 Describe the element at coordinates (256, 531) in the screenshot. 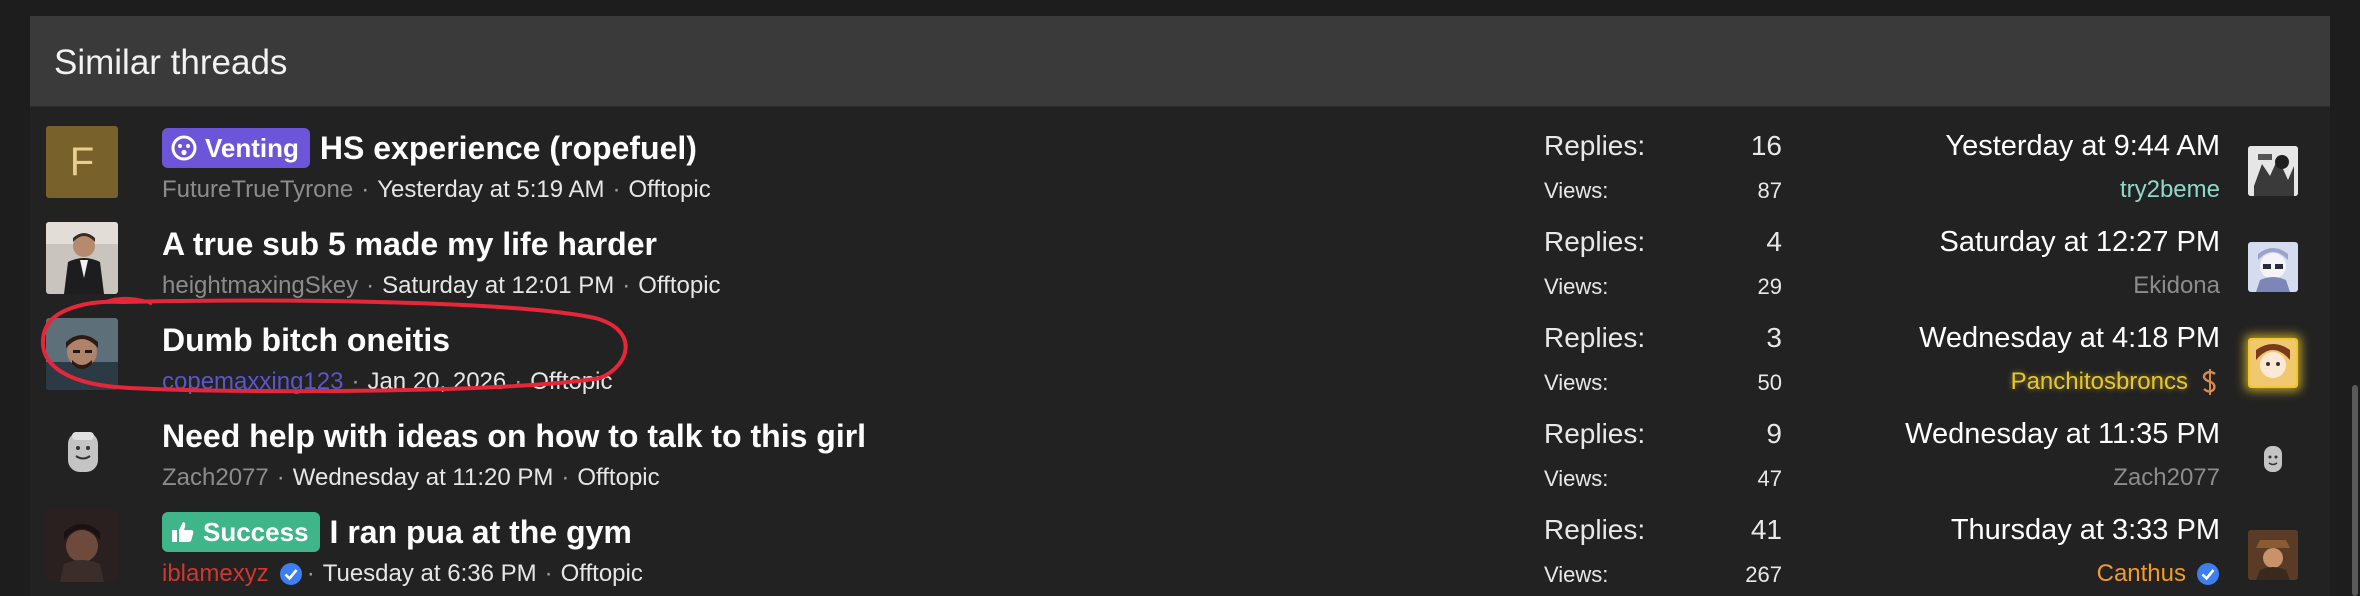

I see `prefix-label: Success` at that location.